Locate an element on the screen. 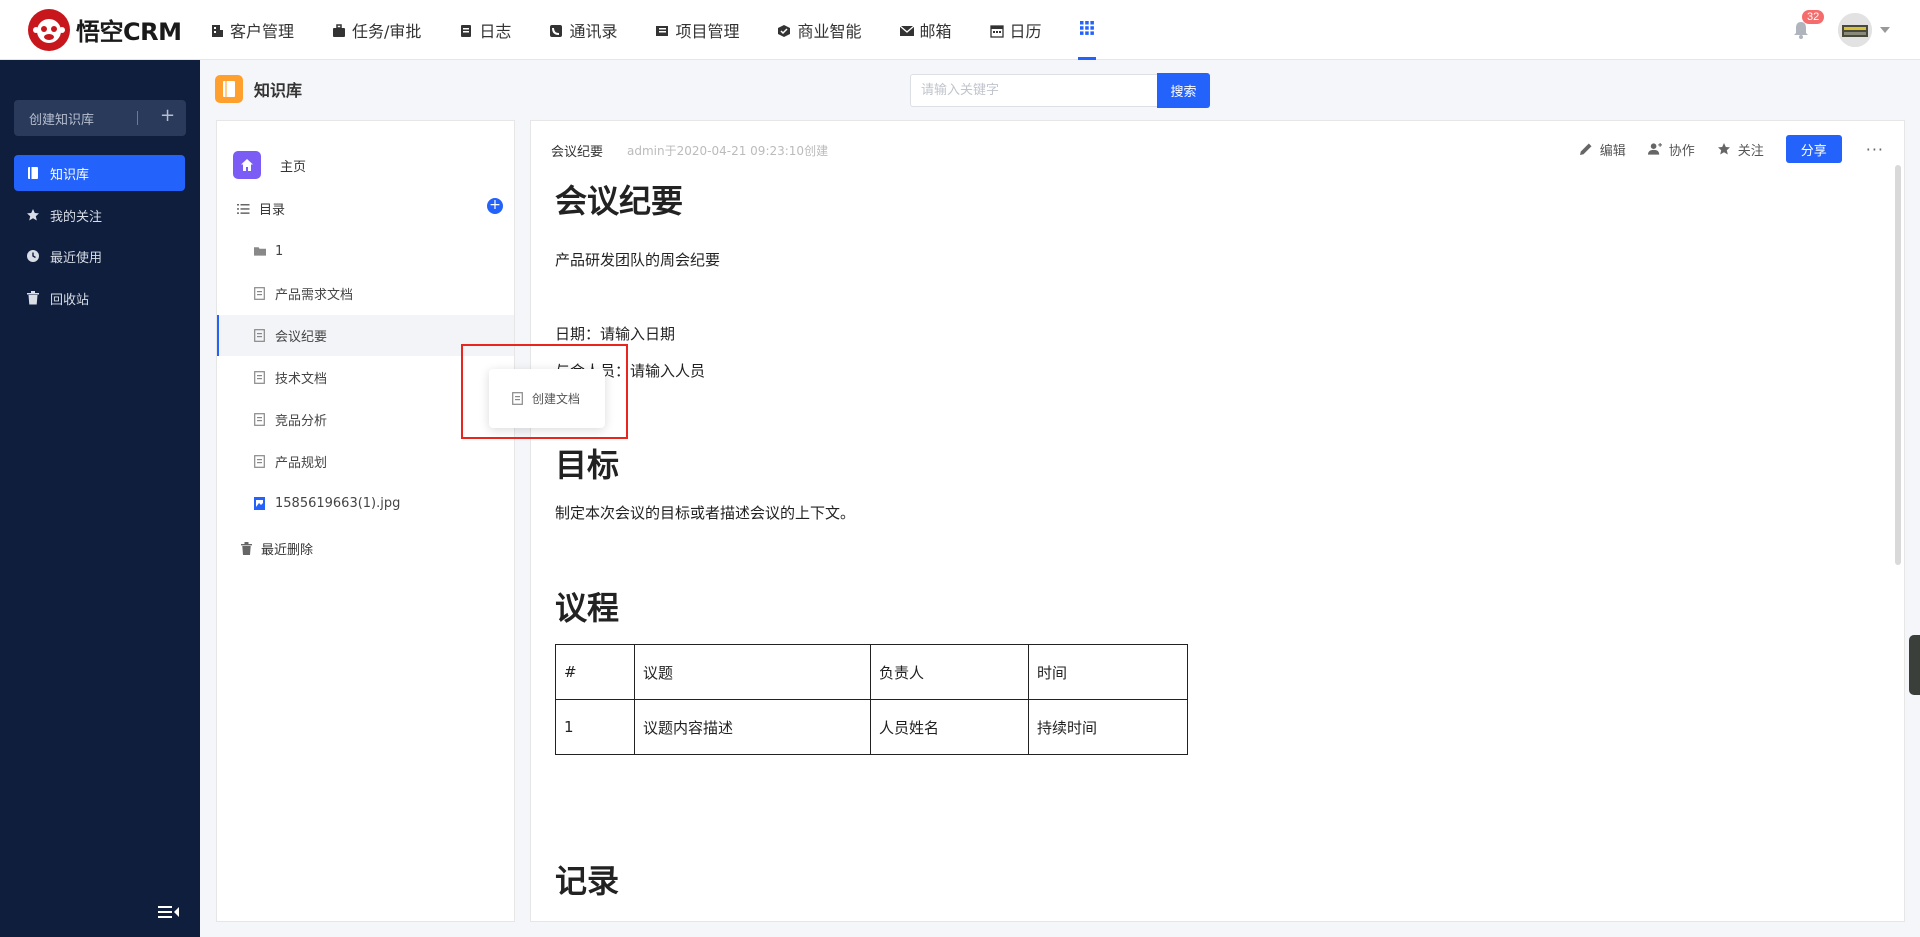  project-icon is located at coordinates (662, 30).